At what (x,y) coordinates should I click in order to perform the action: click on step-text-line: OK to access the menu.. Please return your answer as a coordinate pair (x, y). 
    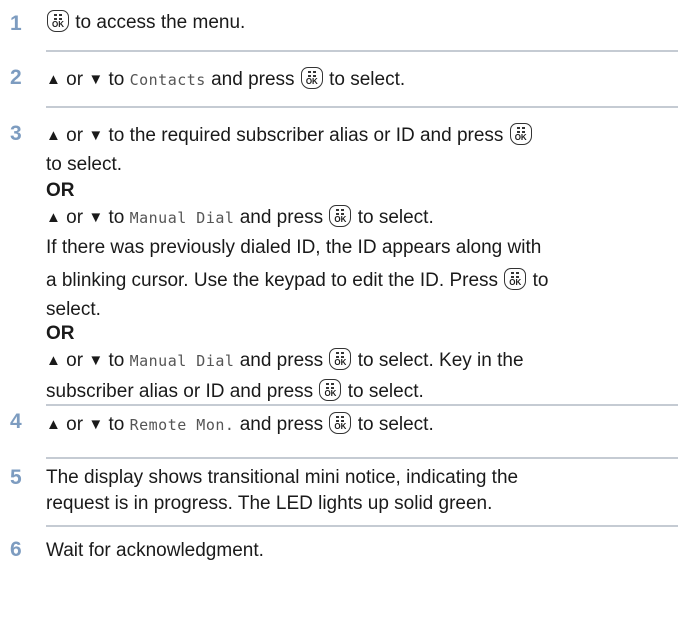
    Looking at the image, I should click on (145, 22).